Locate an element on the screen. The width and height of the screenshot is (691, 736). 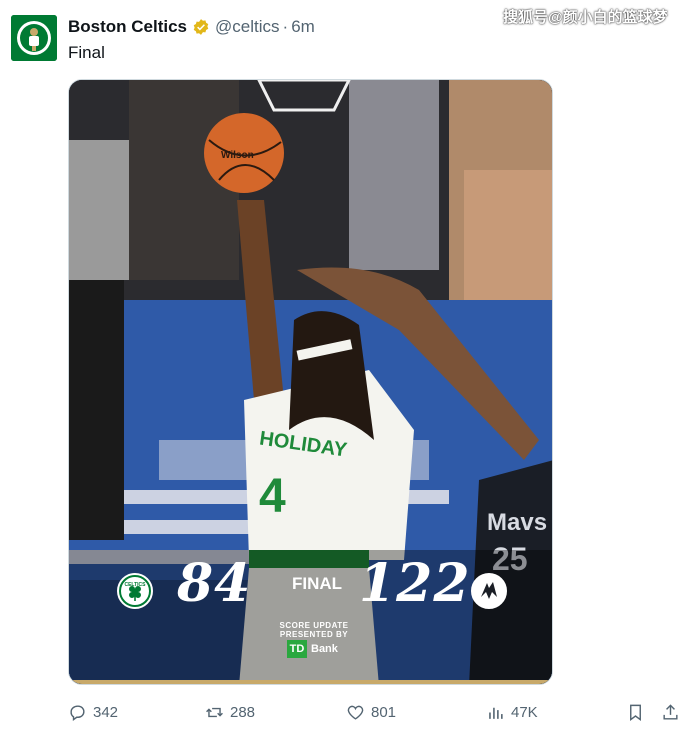
heart-icon is located at coordinates (355, 712).